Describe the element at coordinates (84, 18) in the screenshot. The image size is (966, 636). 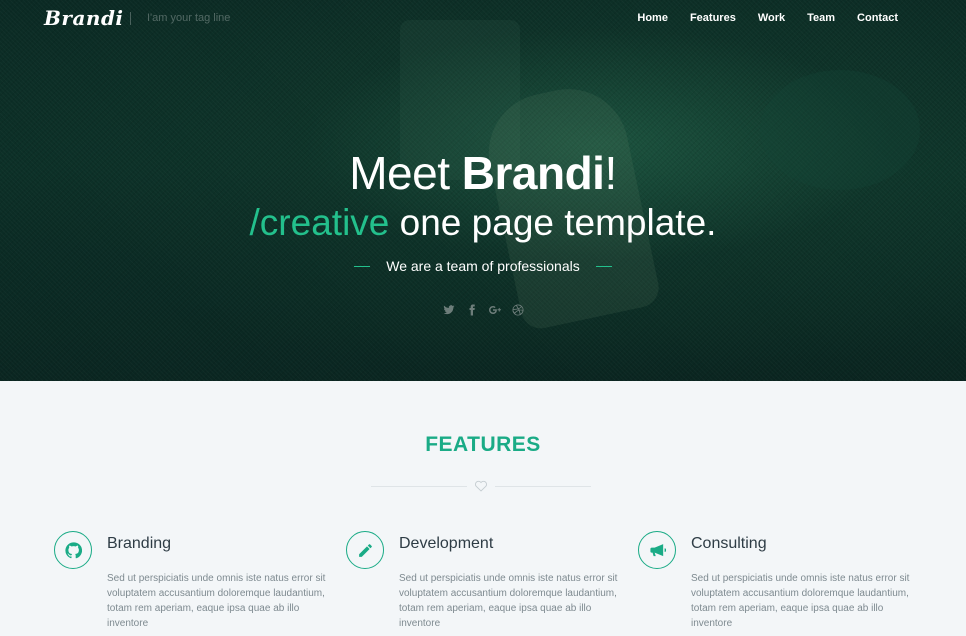
I see `brand-logo: Brandi` at that location.